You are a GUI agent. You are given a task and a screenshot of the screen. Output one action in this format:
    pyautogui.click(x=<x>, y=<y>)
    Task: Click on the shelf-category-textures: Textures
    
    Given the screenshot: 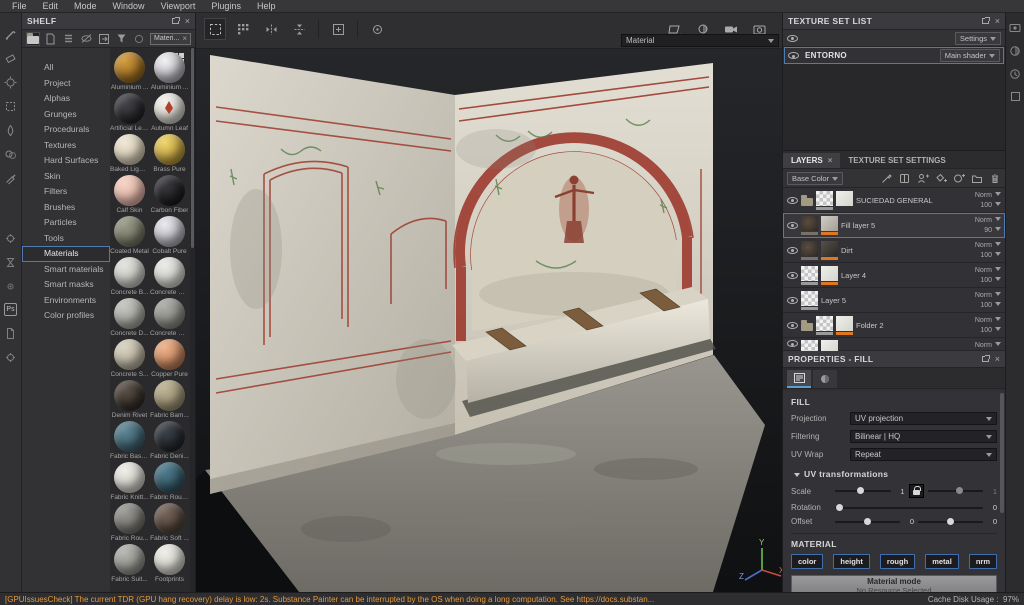 What is the action you would take?
    pyautogui.click(x=66, y=146)
    